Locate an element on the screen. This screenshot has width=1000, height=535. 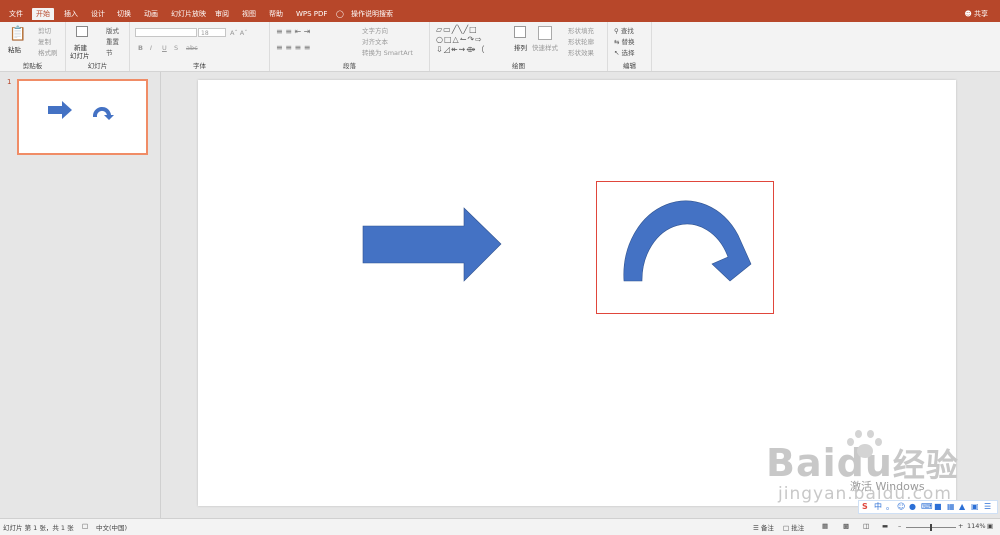
new-slide-button-label2: 幻灯片 is located at coordinates (80, 55).